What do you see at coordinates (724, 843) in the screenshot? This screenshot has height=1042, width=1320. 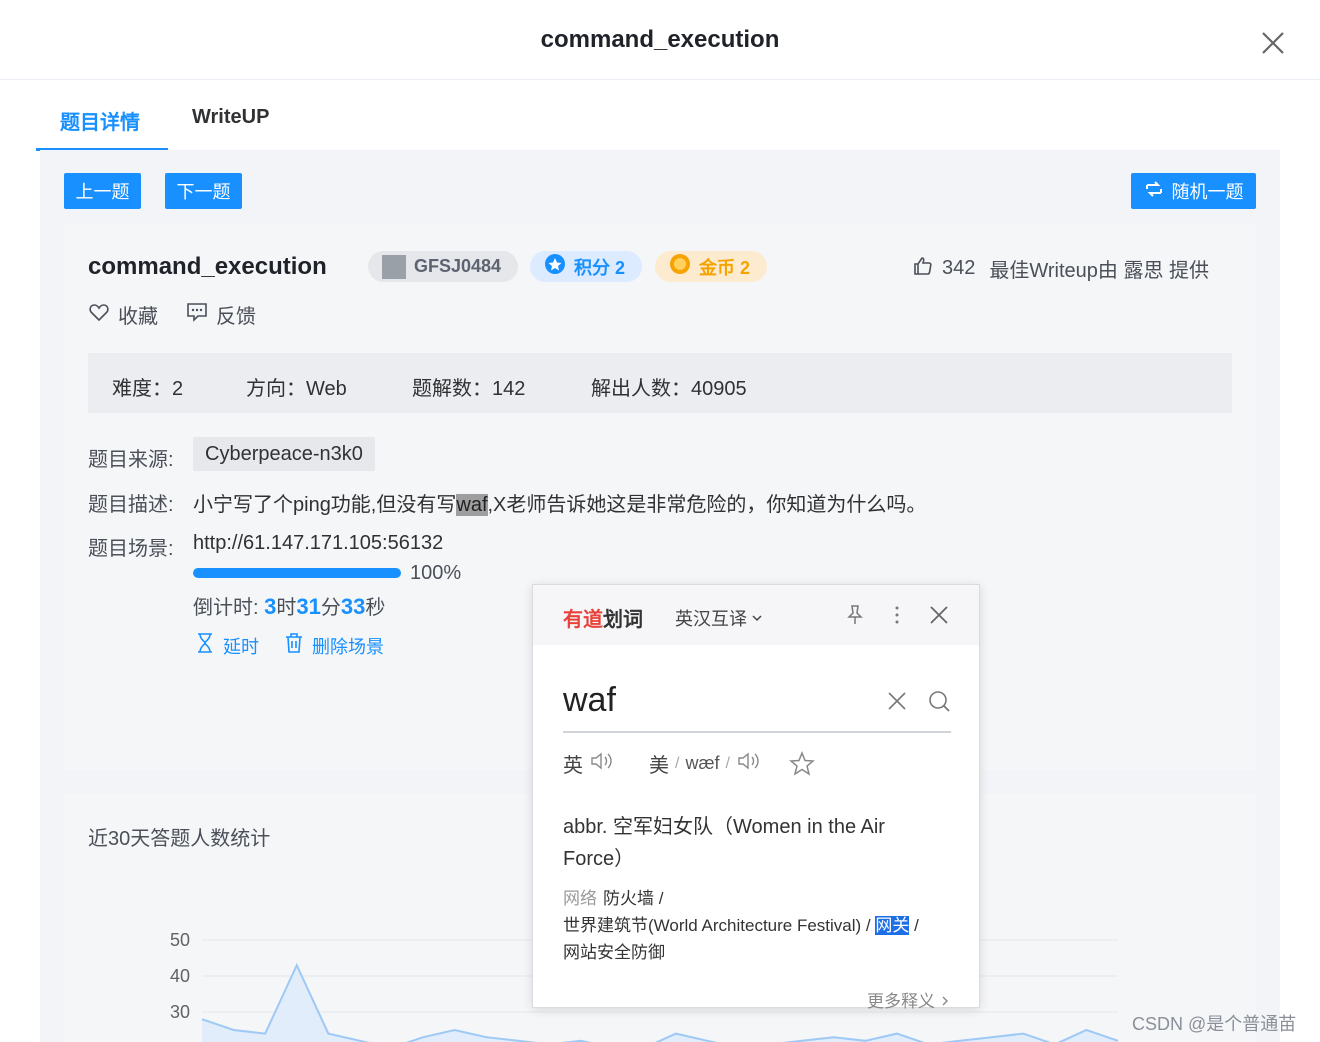 I see `definition: abbr. 空军妇女队（Women in the Air Force）` at bounding box center [724, 843].